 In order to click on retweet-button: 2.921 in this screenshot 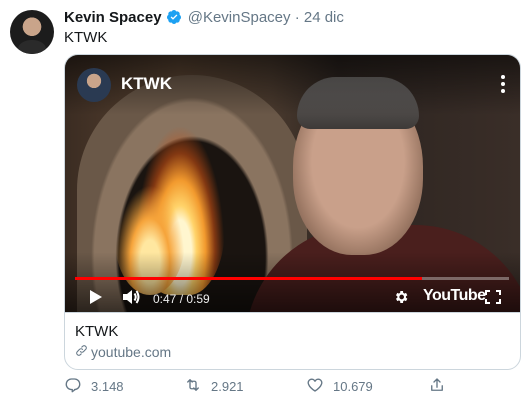, I will do `click(214, 386)`.